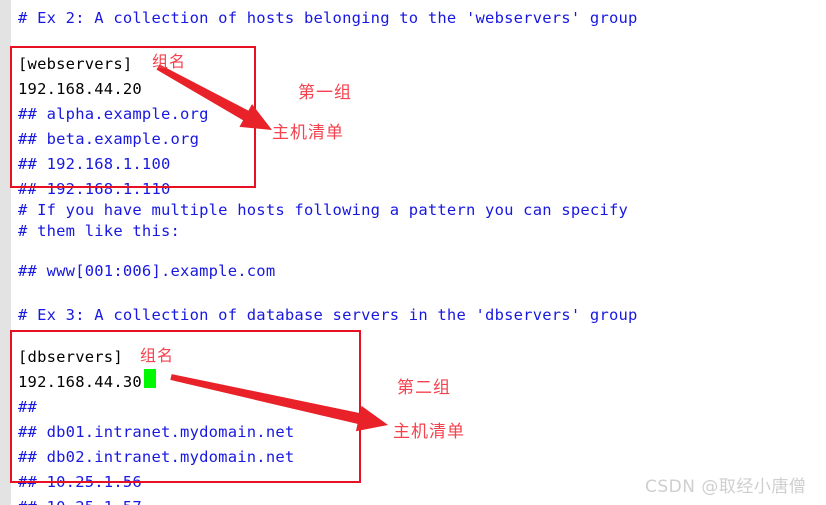 The image size is (826, 505). What do you see at coordinates (308, 133) in the screenshot?
I see `host-list-label-1: 主机清单` at bounding box center [308, 133].